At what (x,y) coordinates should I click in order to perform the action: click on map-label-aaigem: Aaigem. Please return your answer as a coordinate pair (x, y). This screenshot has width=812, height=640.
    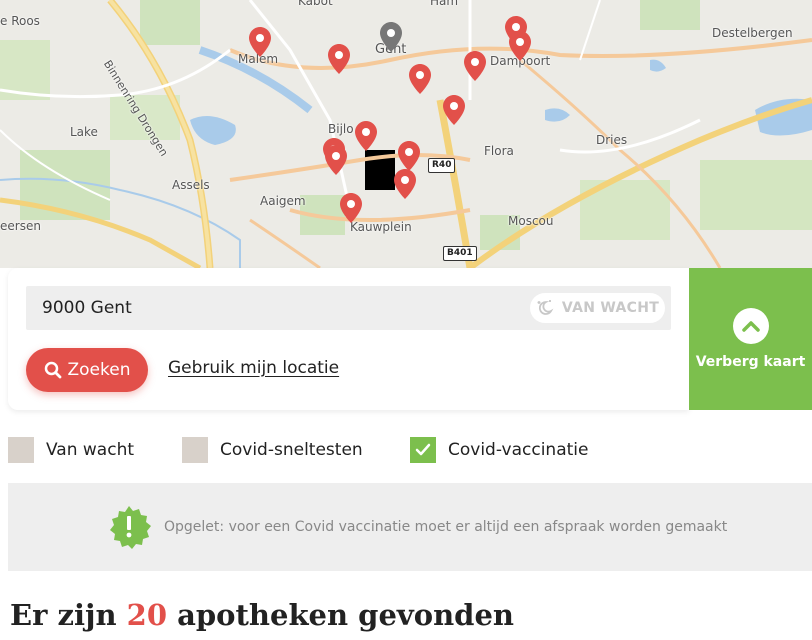
    Looking at the image, I should click on (283, 201).